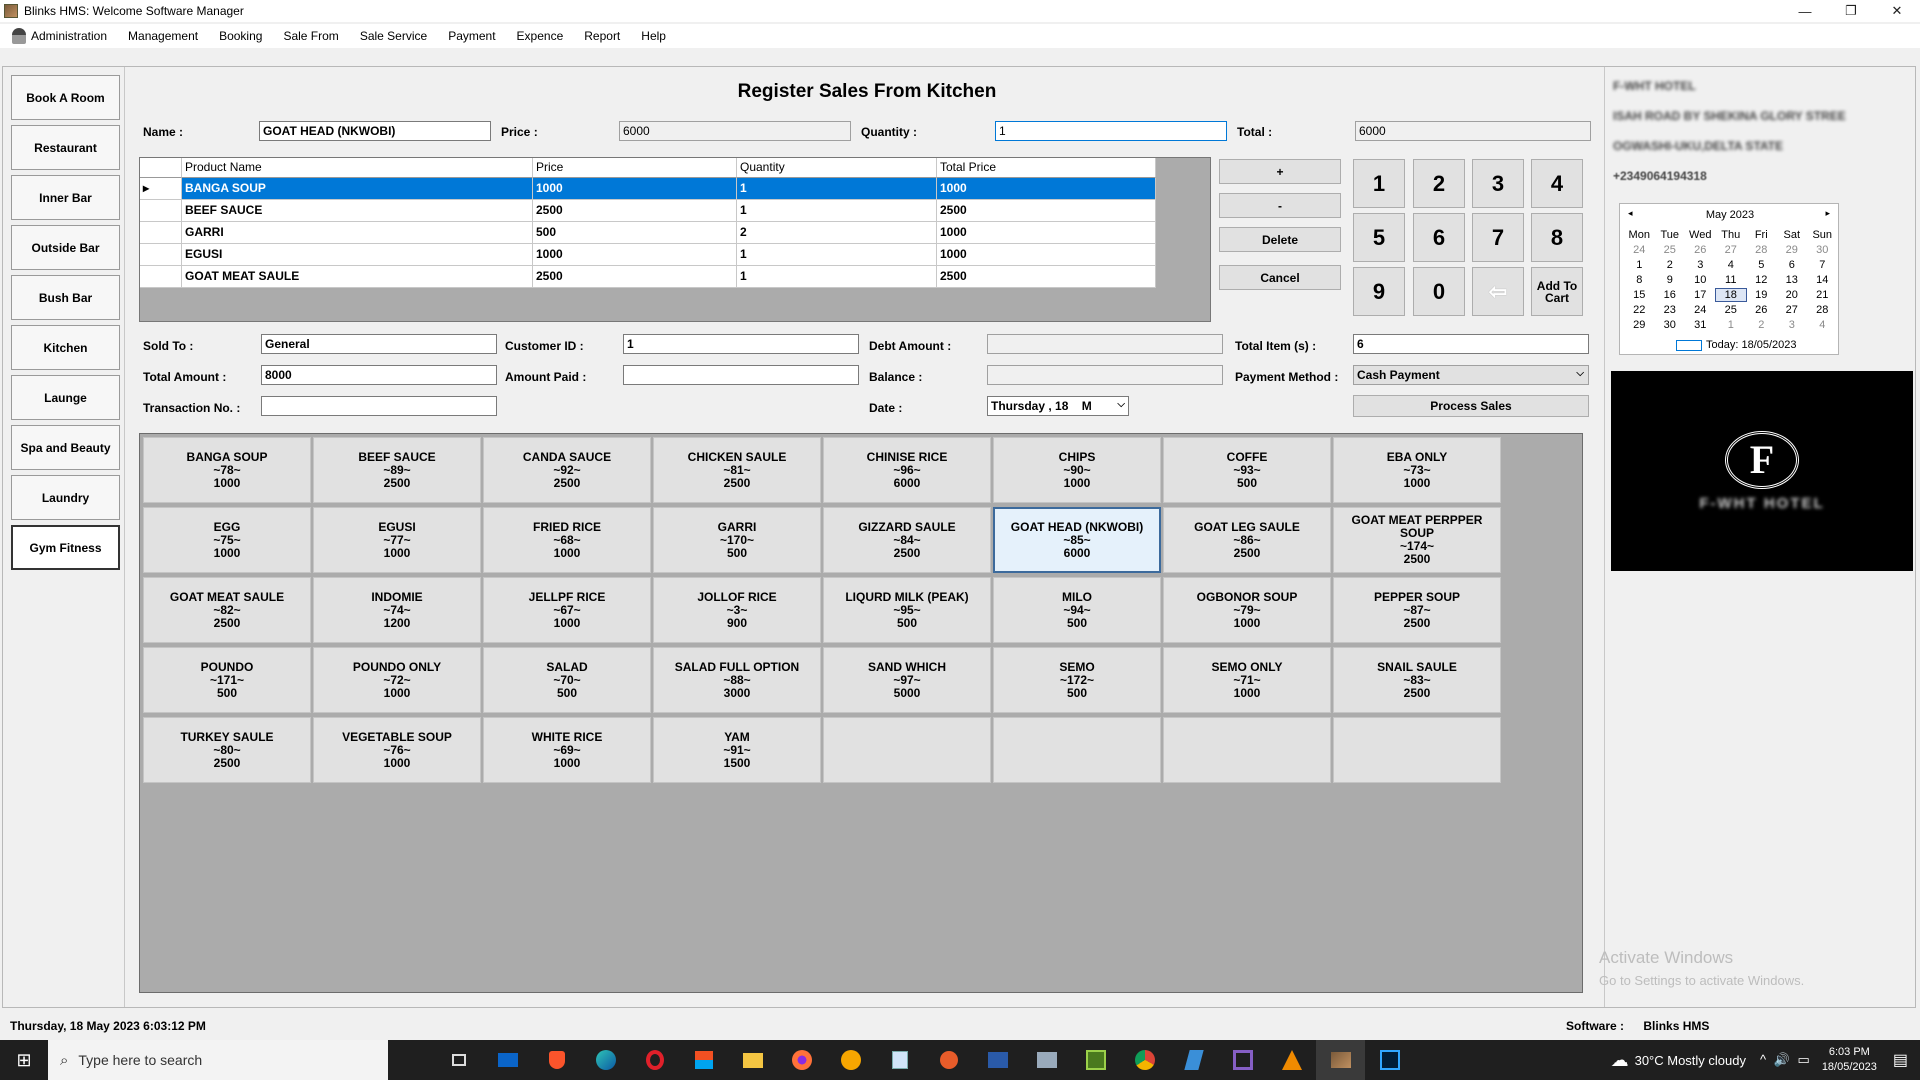 This screenshot has height=1080, width=1920. Describe the element at coordinates (997, 1060) in the screenshot. I see `powershell-icon` at that location.